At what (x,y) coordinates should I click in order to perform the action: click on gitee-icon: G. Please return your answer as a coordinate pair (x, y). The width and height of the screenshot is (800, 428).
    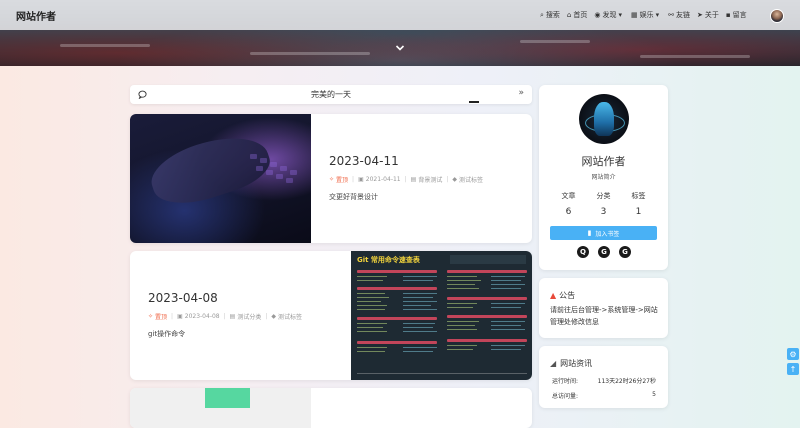
    Looking at the image, I should click on (625, 252).